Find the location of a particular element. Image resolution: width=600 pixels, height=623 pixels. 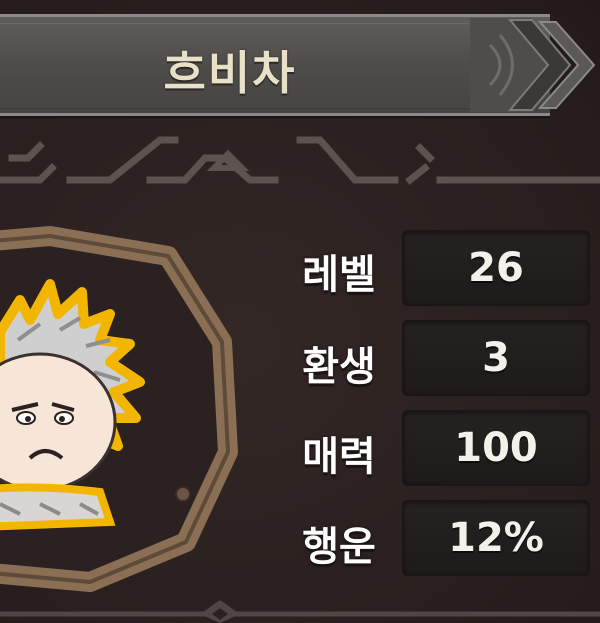

stat-value-box-charm: 100 is located at coordinates (496, 448).